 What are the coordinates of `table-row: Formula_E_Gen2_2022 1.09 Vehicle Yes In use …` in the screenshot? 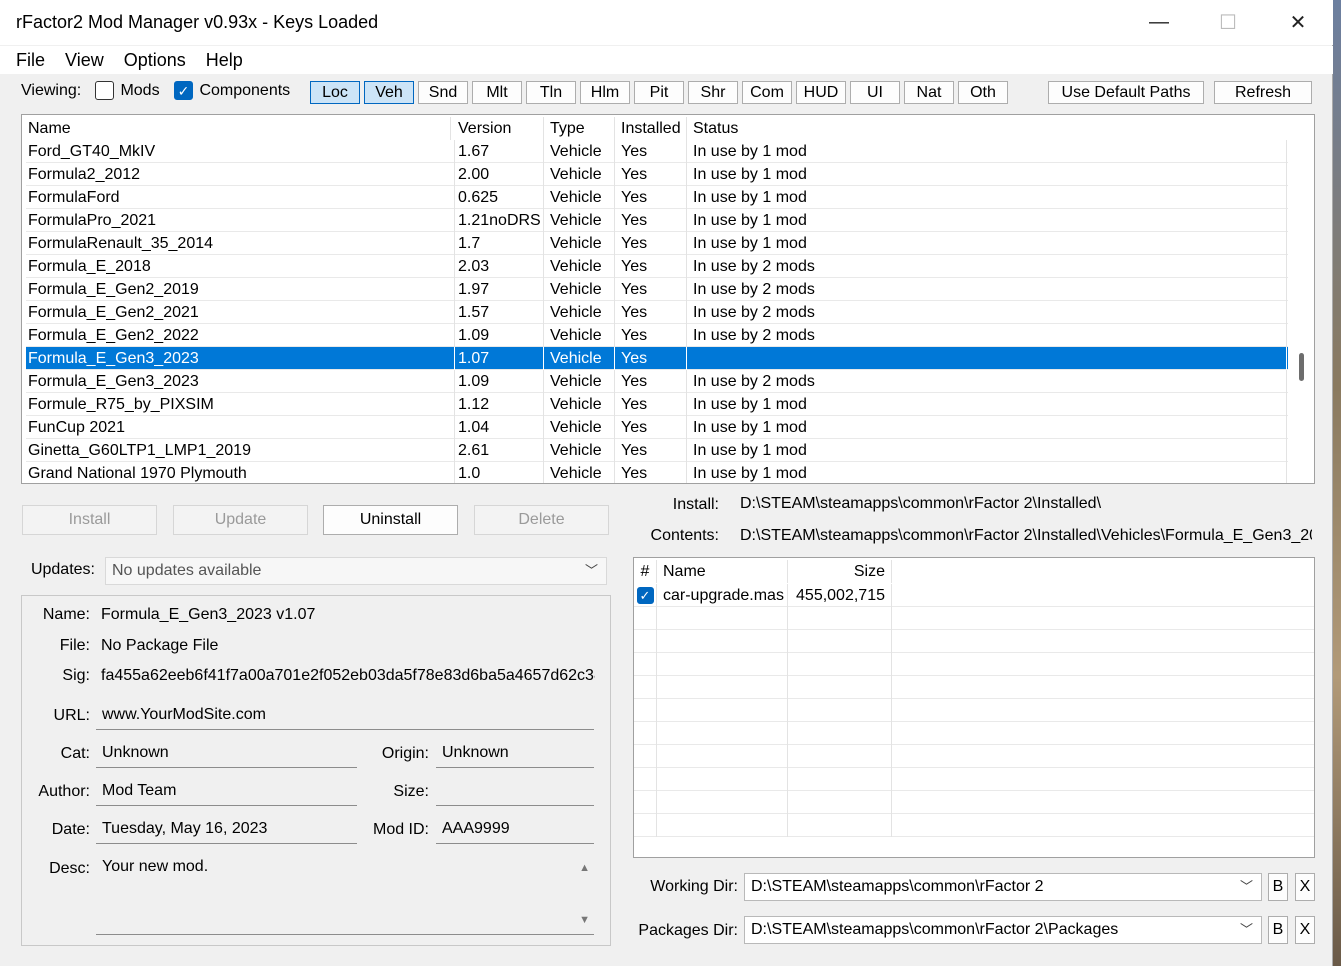 It's located at (661, 335).